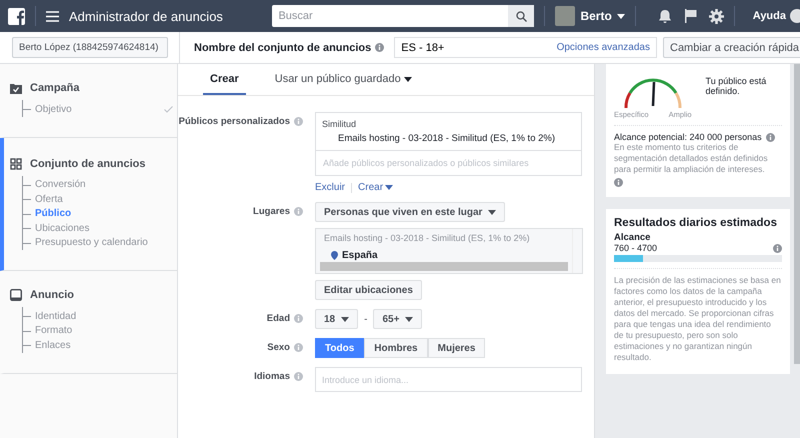  What do you see at coordinates (334, 255) in the screenshot?
I see `pin-icon` at bounding box center [334, 255].